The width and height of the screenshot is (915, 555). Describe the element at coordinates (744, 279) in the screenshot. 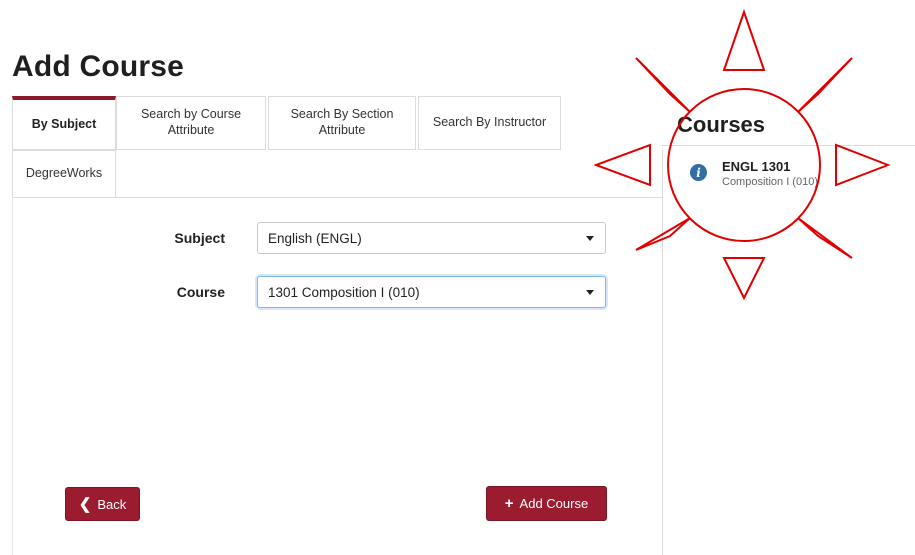

I see `annotation-triangle-bottom` at that location.